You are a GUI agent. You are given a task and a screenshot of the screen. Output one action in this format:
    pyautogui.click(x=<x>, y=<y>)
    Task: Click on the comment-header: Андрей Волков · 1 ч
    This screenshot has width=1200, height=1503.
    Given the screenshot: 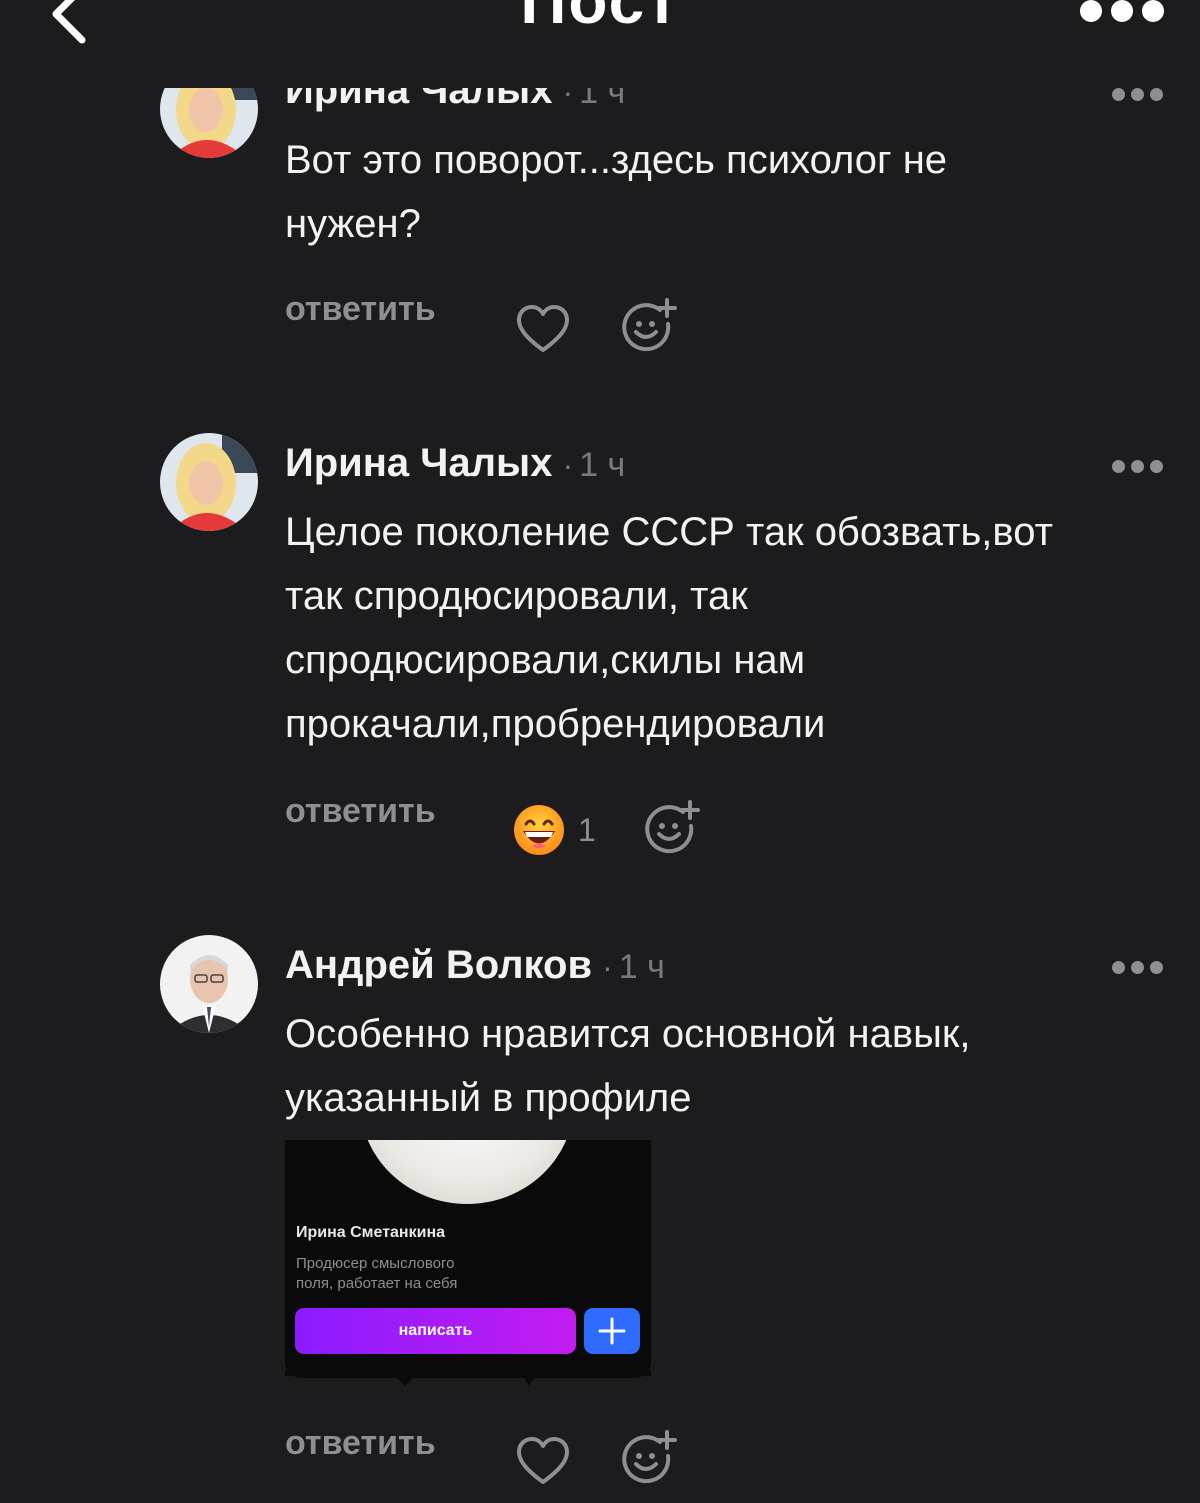 What is the action you would take?
    pyautogui.click(x=475, y=965)
    